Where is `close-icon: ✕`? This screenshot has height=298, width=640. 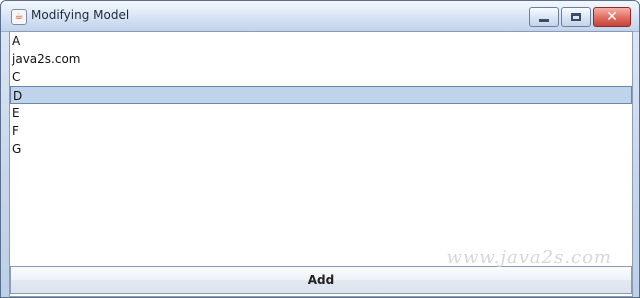 close-icon: ✕ is located at coordinates (612, 17).